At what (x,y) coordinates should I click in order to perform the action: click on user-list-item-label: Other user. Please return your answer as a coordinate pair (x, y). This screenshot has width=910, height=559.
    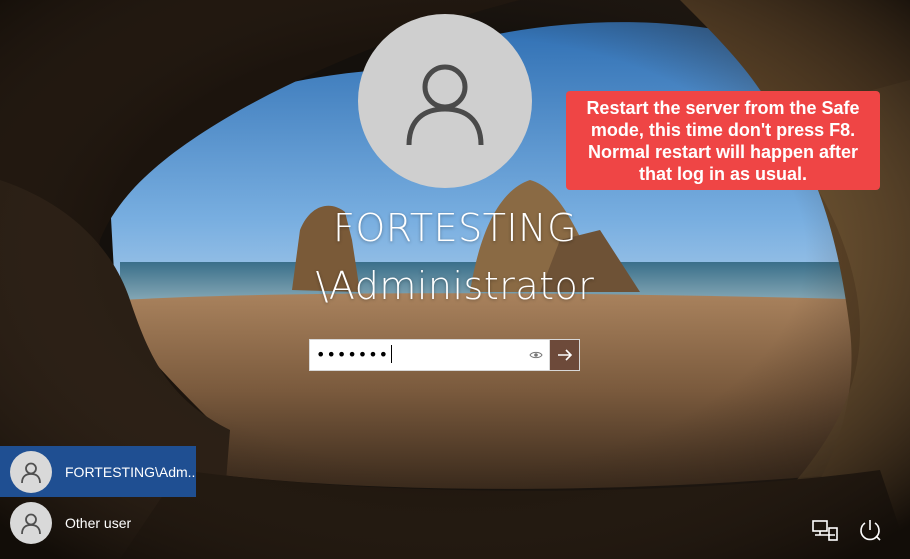
    Looking at the image, I should click on (98, 522).